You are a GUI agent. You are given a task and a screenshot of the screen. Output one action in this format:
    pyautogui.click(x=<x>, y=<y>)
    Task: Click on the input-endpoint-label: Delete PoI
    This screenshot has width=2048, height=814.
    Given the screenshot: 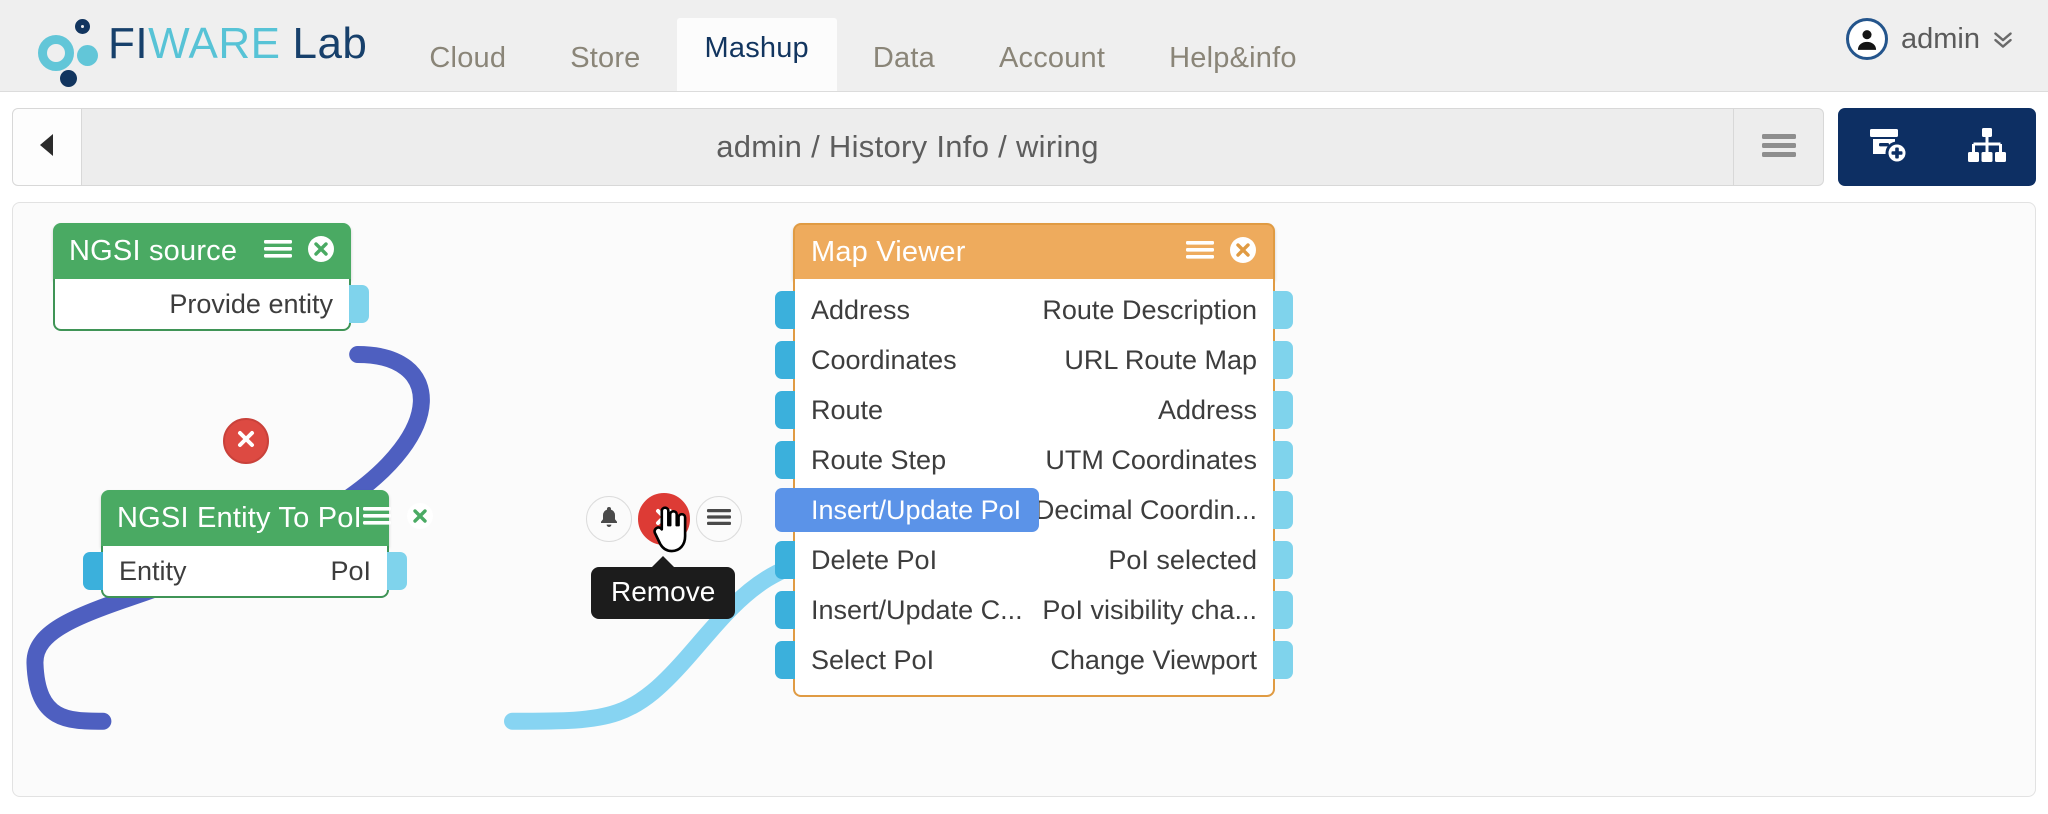 What is the action you would take?
    pyautogui.click(x=874, y=559)
    